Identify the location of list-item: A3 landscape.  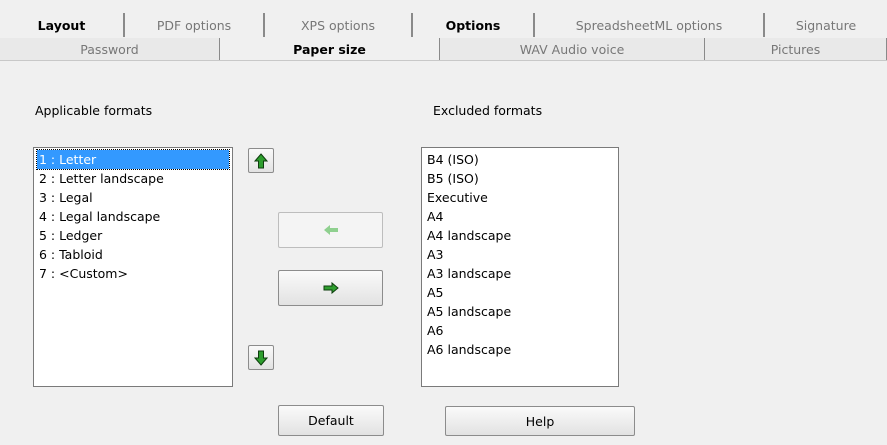
(520, 273).